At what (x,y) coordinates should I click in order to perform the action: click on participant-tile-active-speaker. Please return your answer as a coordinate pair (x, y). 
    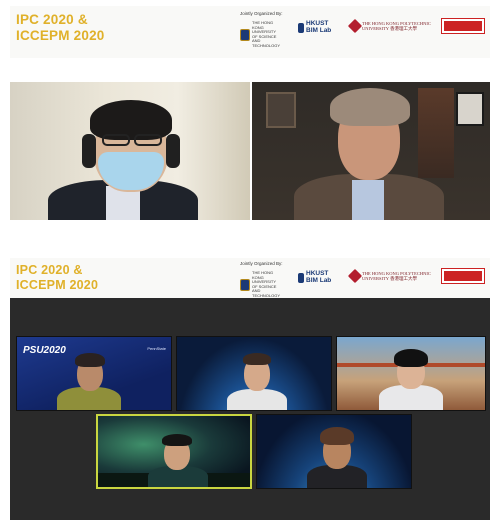
    Looking at the image, I should click on (174, 451).